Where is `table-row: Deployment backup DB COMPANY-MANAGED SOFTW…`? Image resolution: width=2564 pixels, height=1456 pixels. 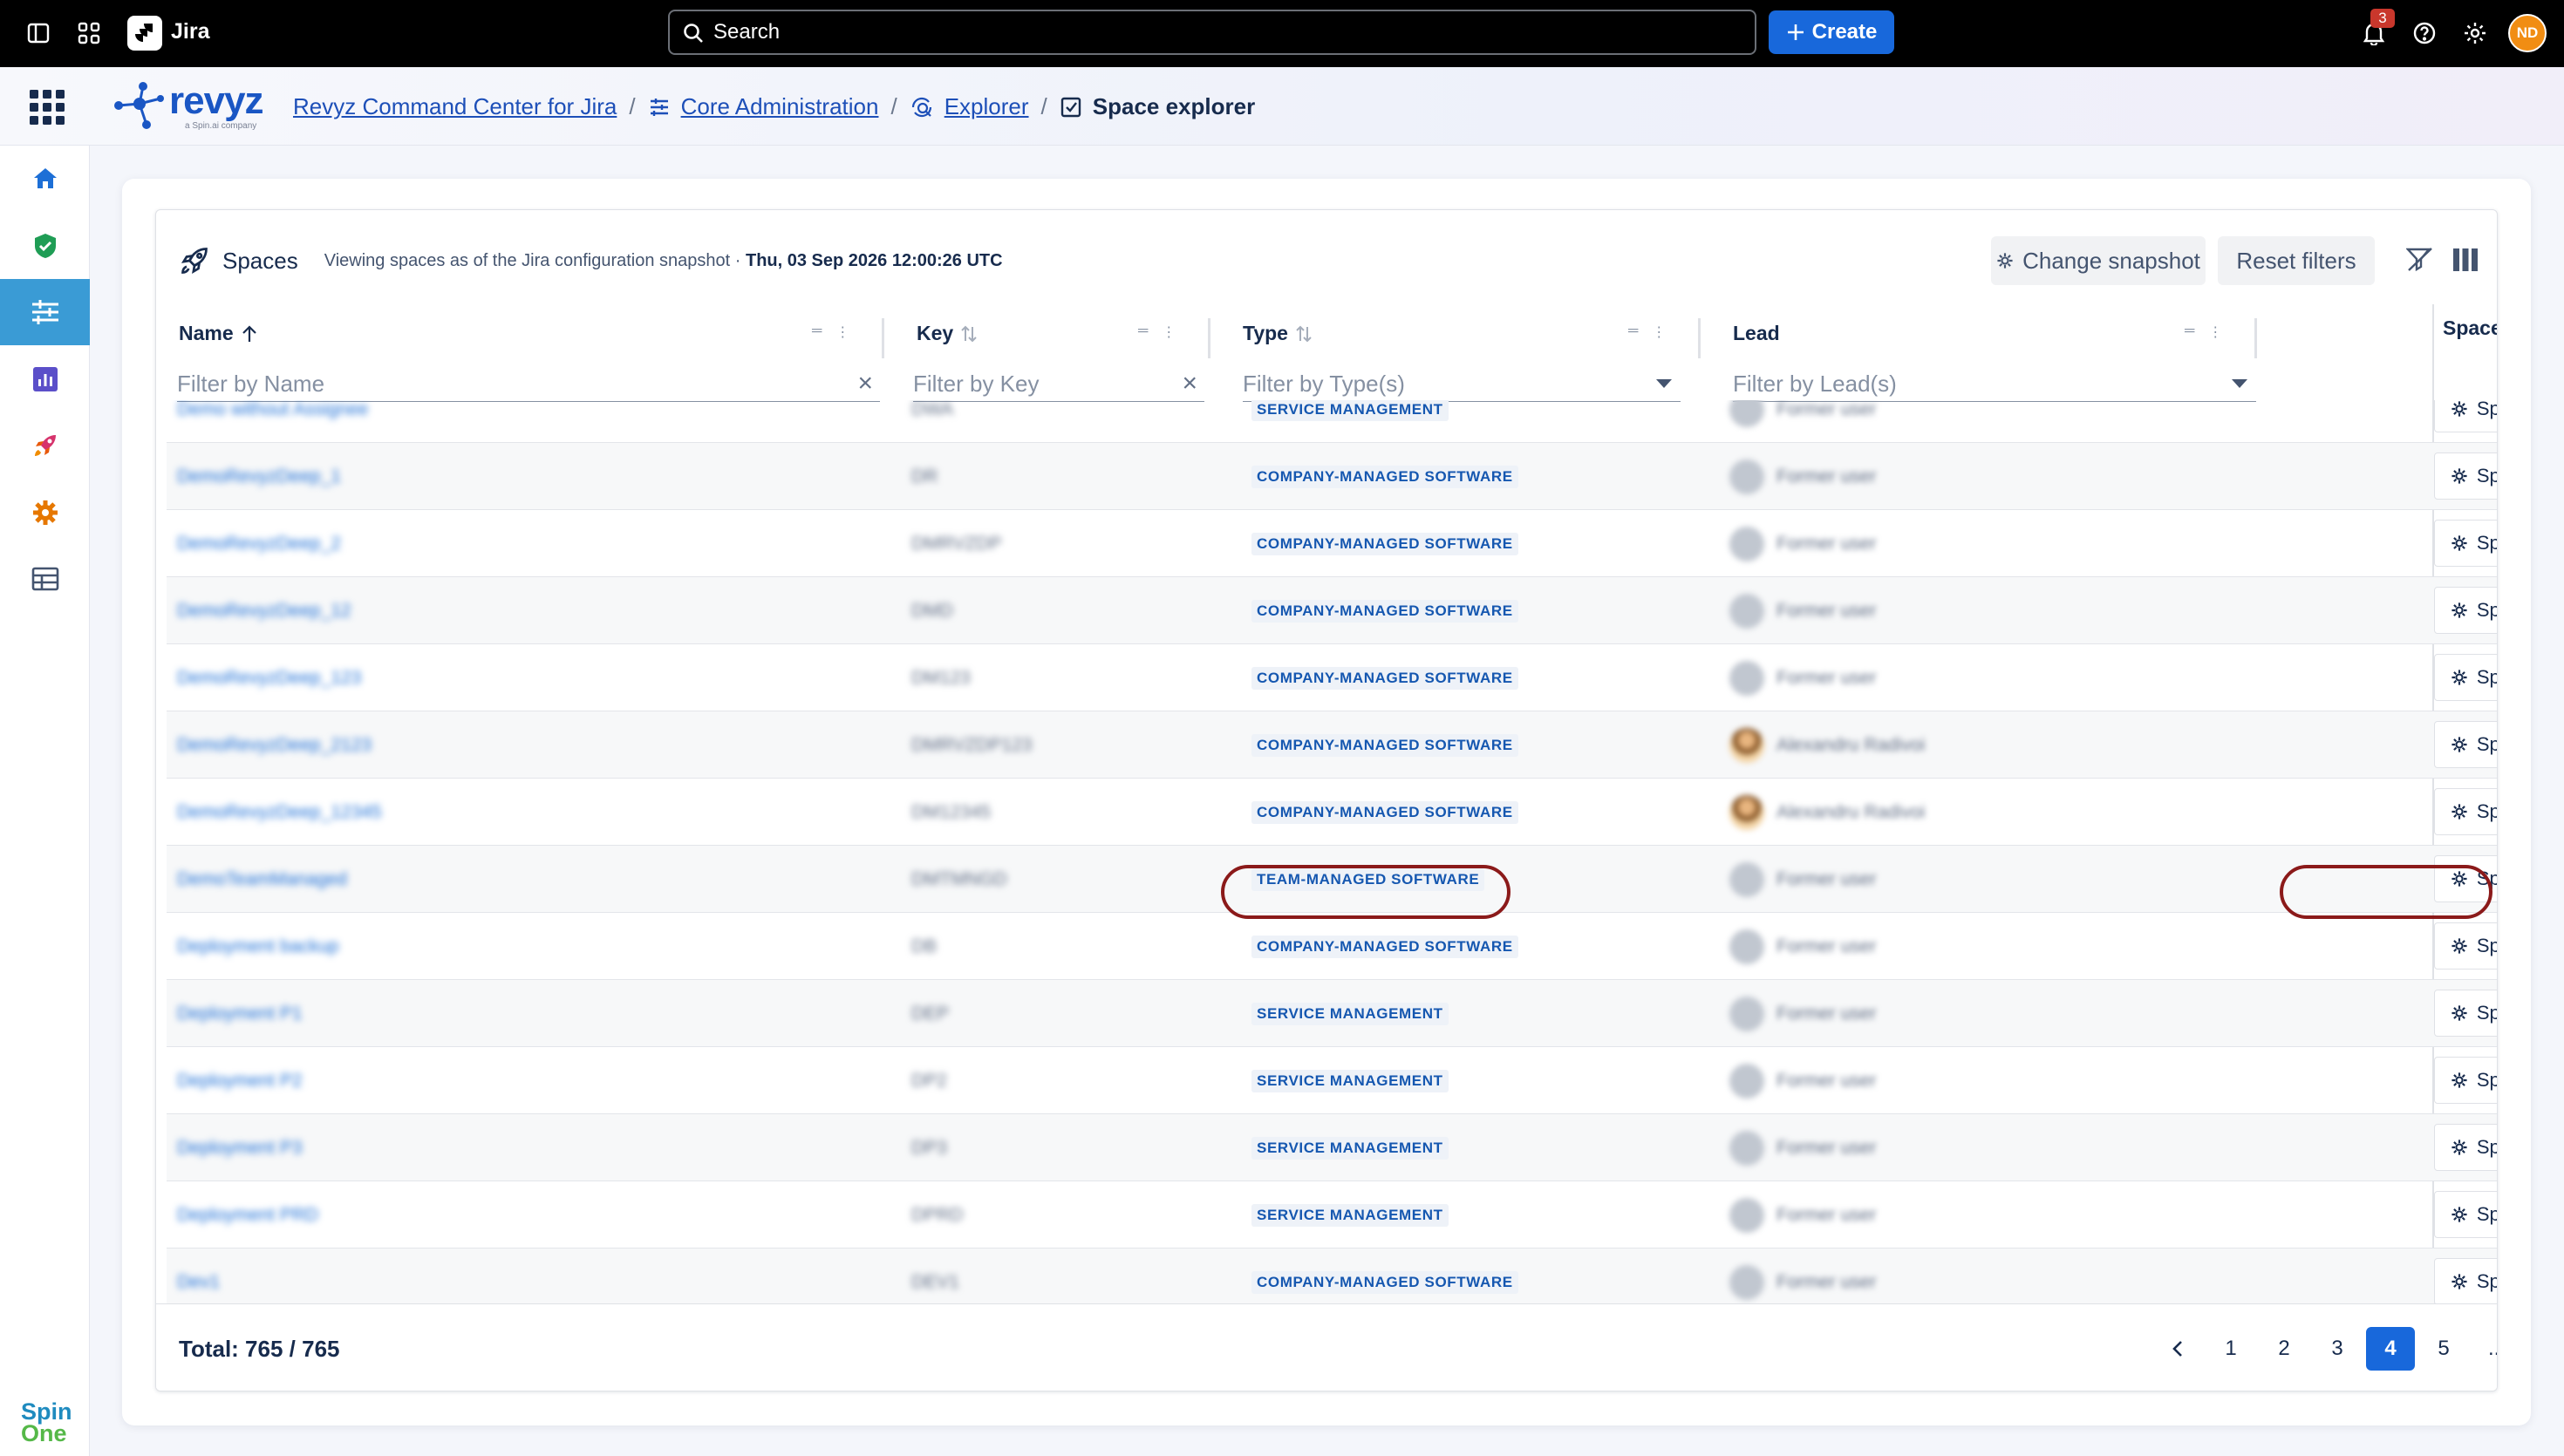
table-row: Deployment backup DB COMPANY-MANAGED SOFTW… is located at coordinates (1332, 946).